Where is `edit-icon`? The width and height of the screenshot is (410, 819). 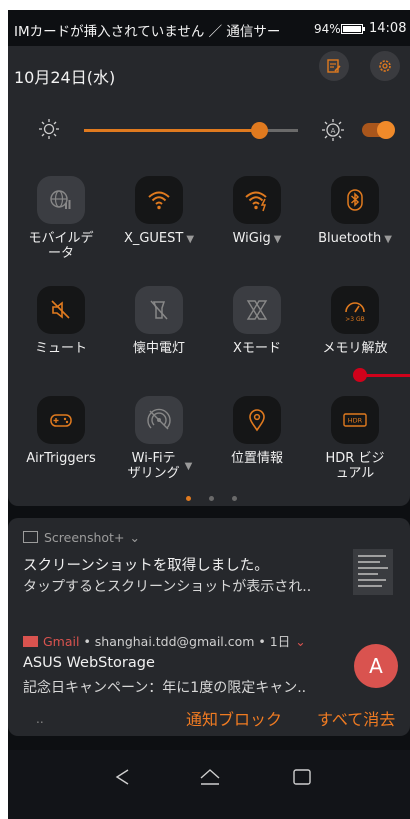
edit-icon is located at coordinates (334, 66).